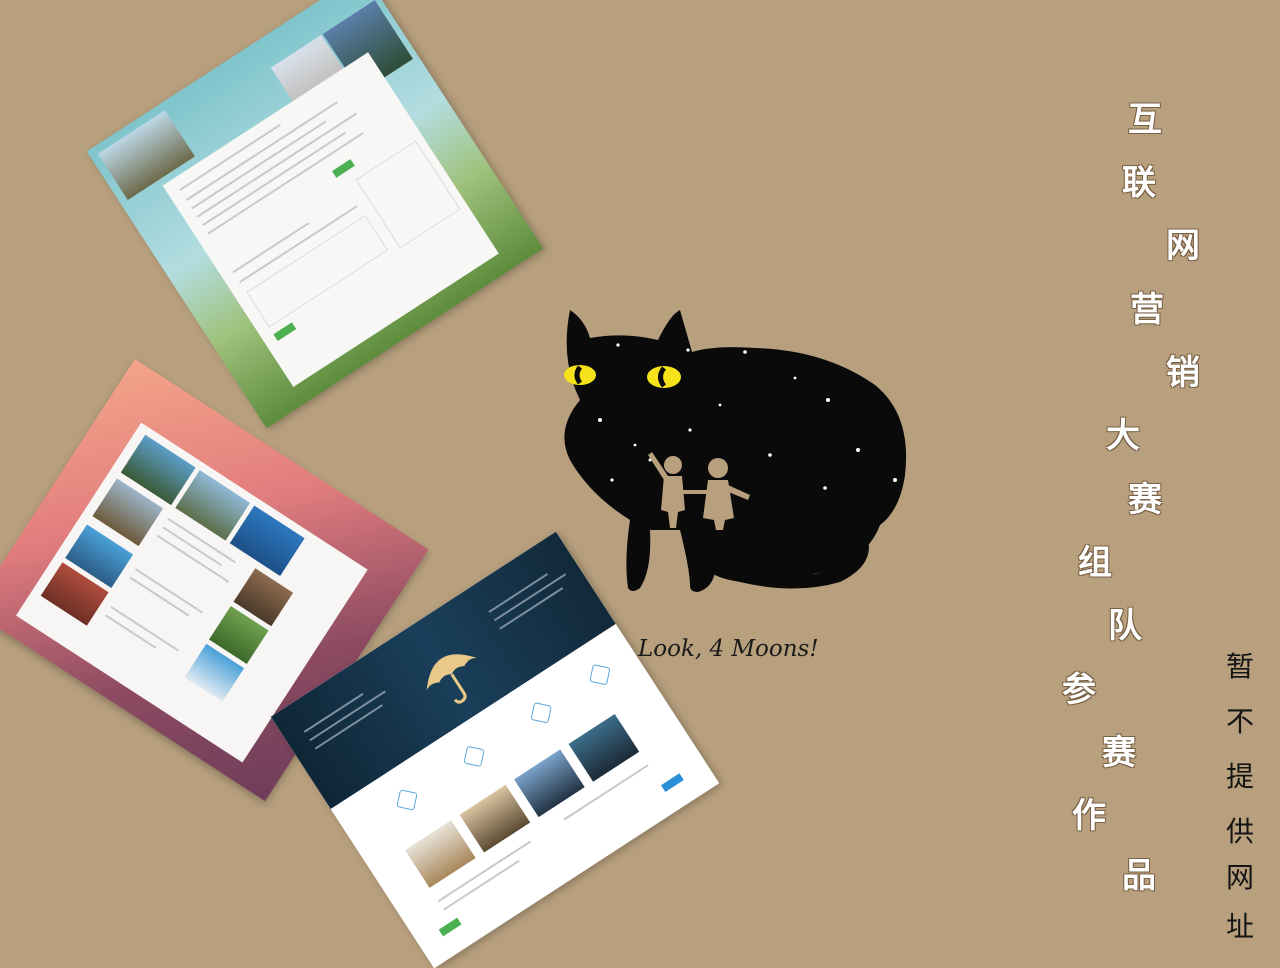 This screenshot has width=1280, height=968. I want to click on note-char: 暂, so click(1240, 666).